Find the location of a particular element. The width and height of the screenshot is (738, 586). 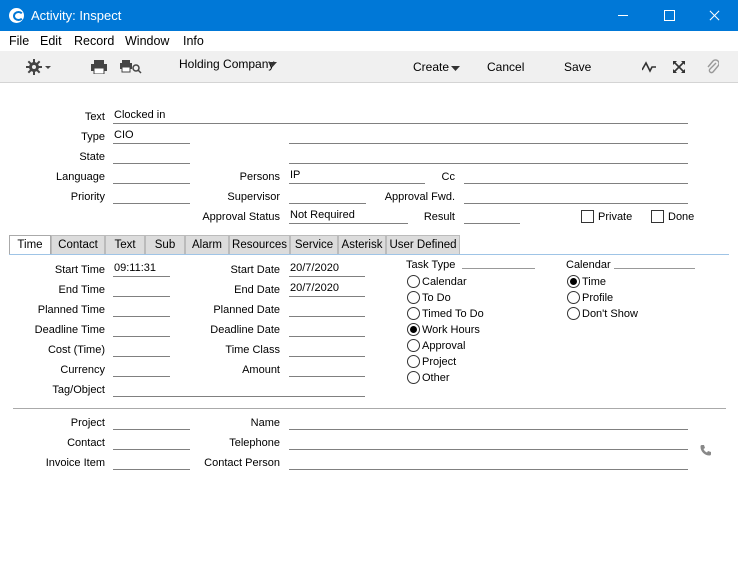

tab-asterisk: Asterisk is located at coordinates (362, 244).